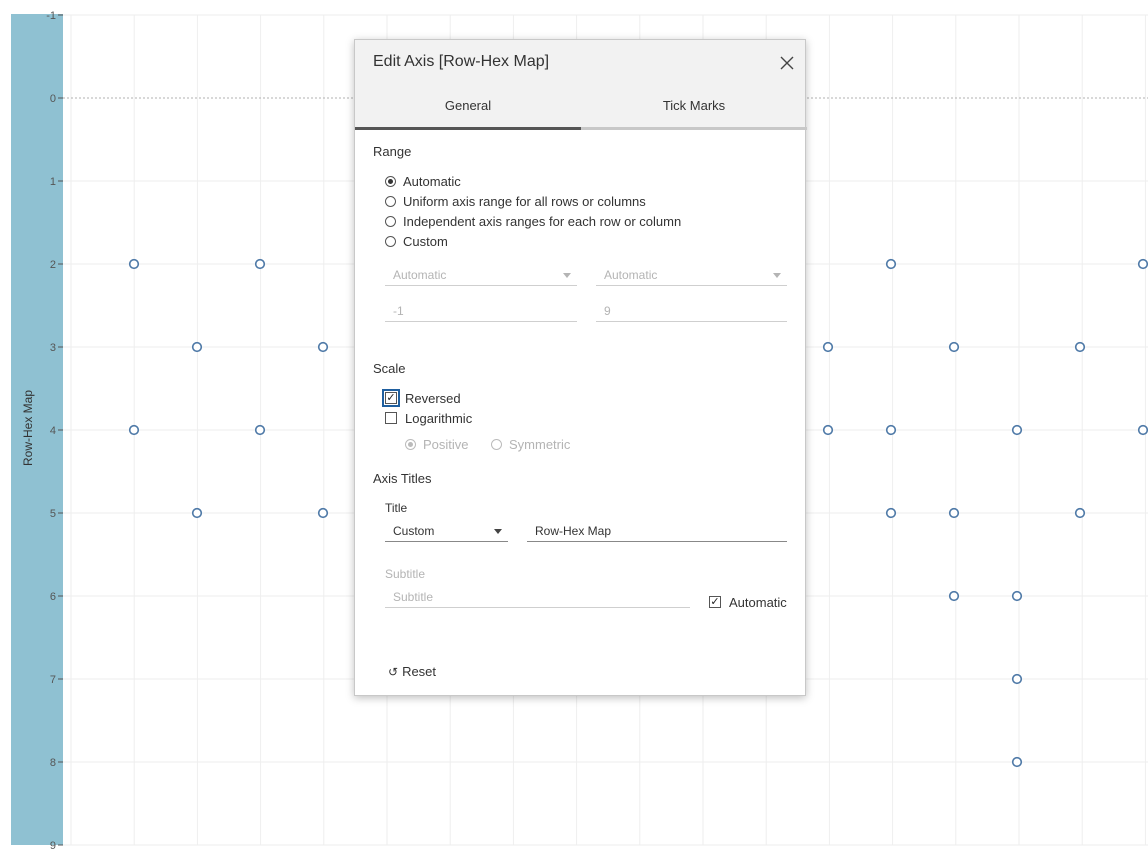 The width and height of the screenshot is (1148, 853). I want to click on tick-label: 3, so click(53, 348).